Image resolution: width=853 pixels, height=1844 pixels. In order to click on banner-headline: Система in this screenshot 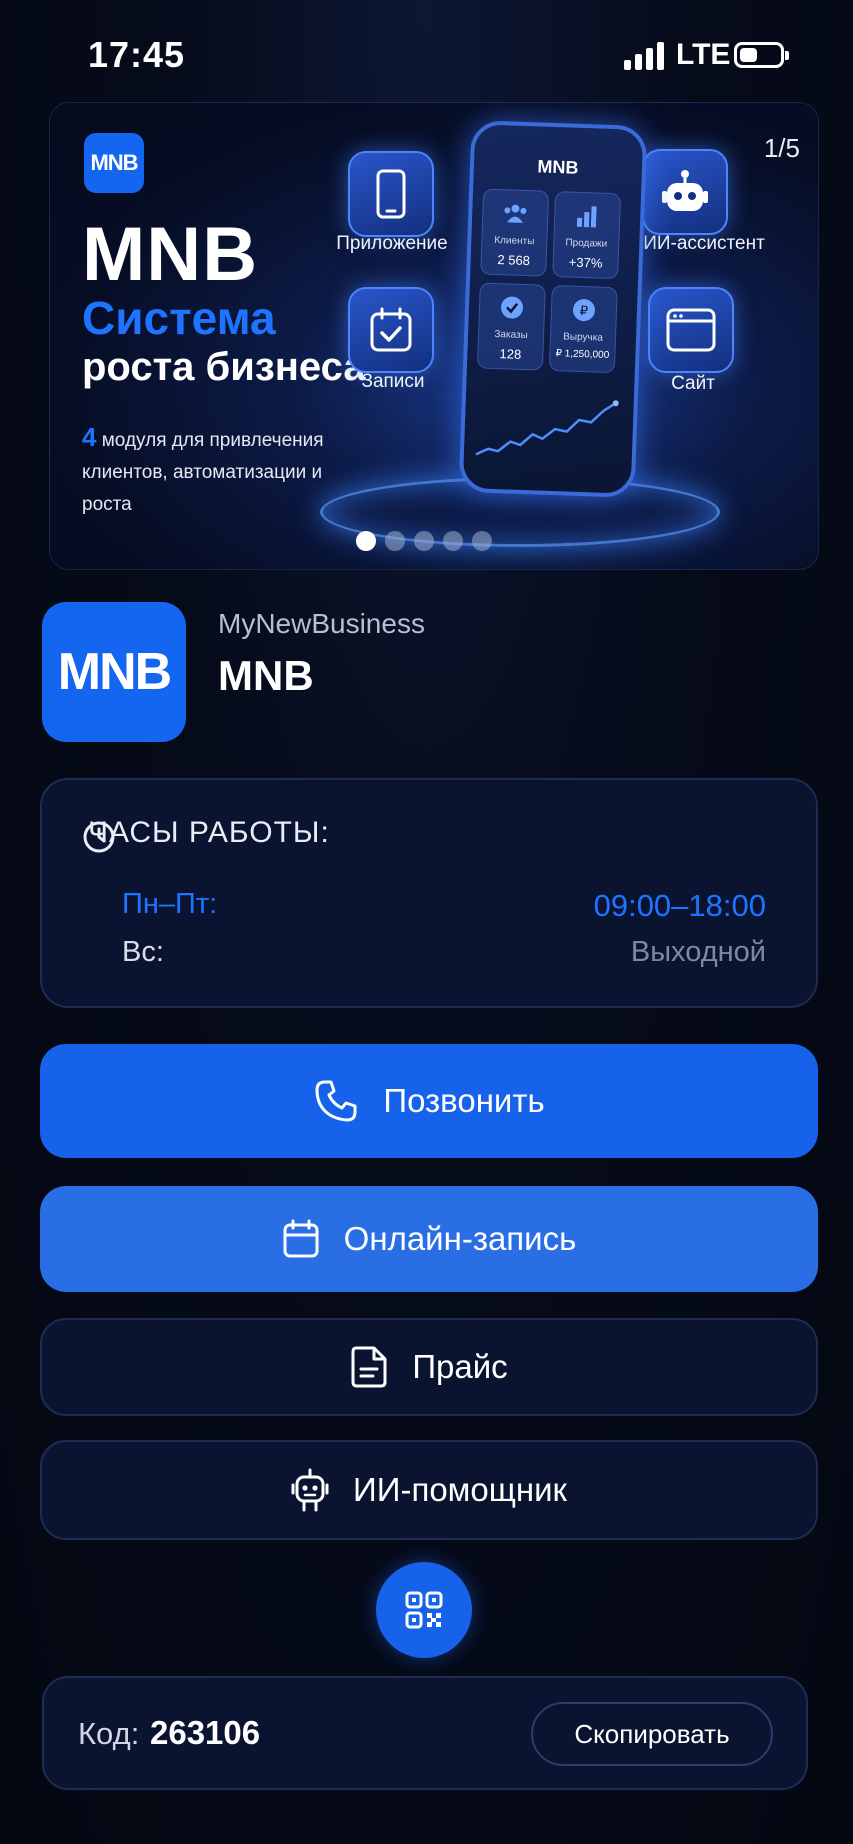, I will do `click(179, 318)`.